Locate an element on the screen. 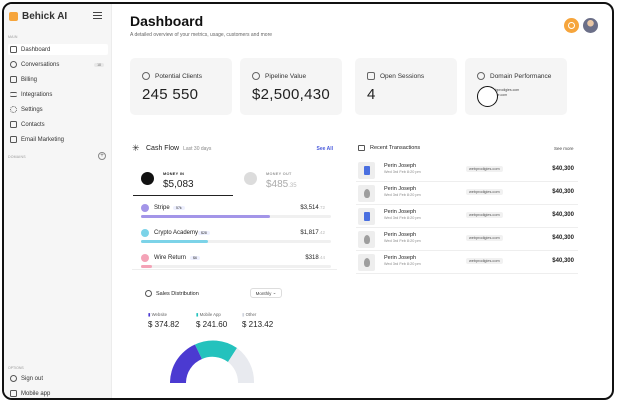  domain-performance-ring is located at coordinates (487, 96).